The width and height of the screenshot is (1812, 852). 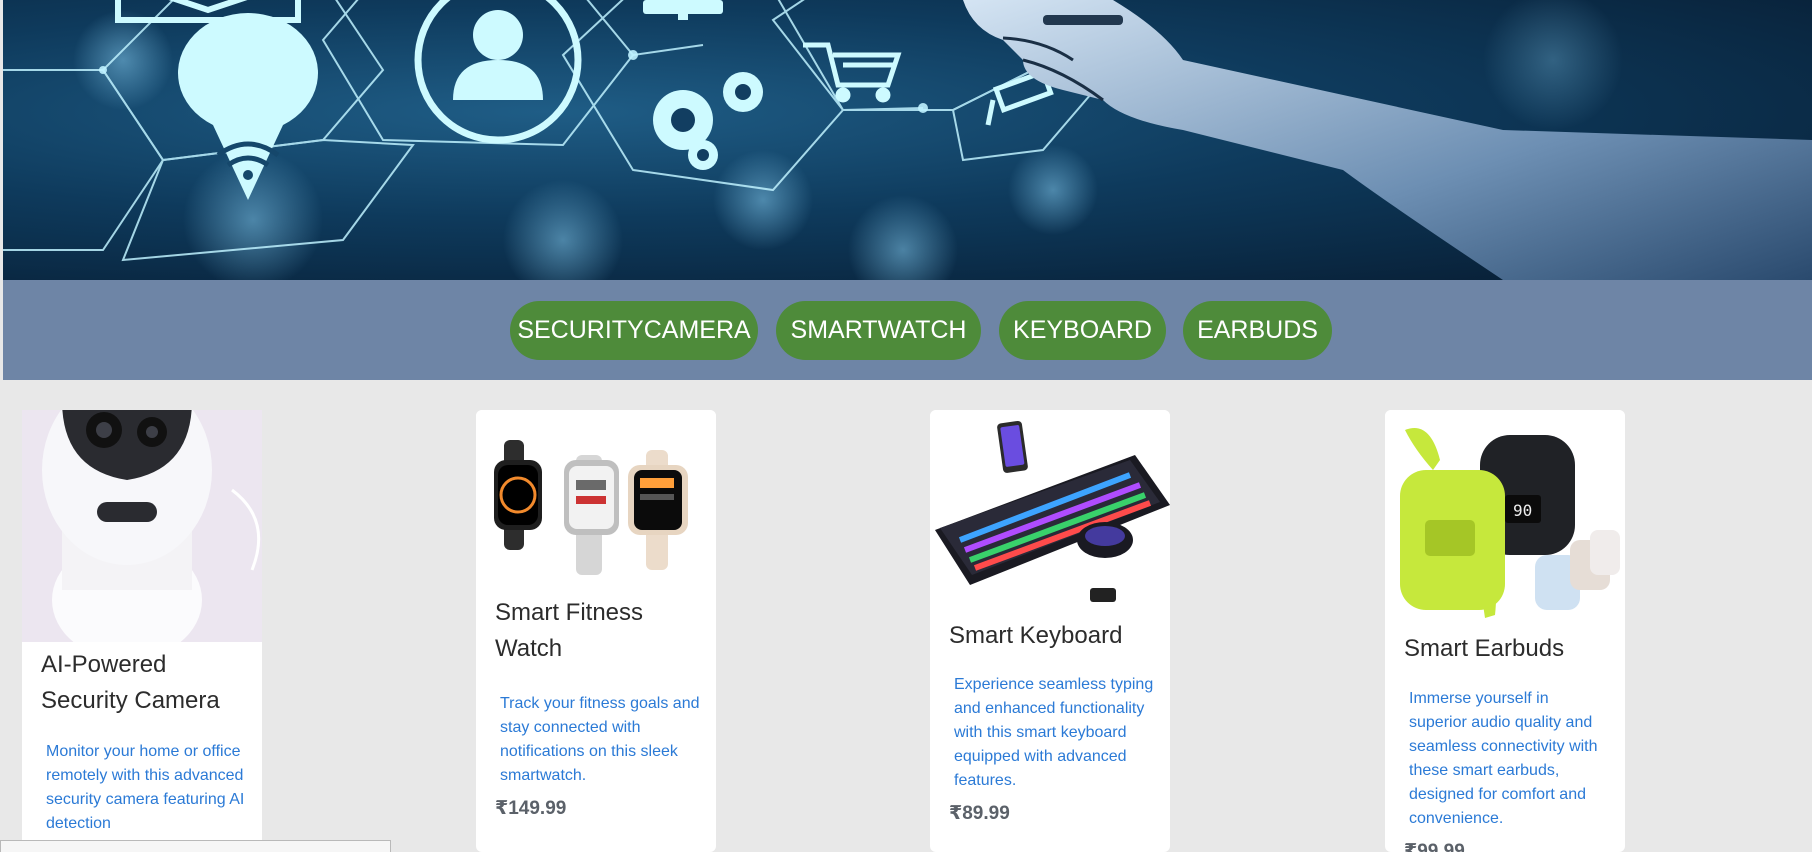 What do you see at coordinates (130, 682) in the screenshot?
I see `product-title: AI-Powered Security Camera` at bounding box center [130, 682].